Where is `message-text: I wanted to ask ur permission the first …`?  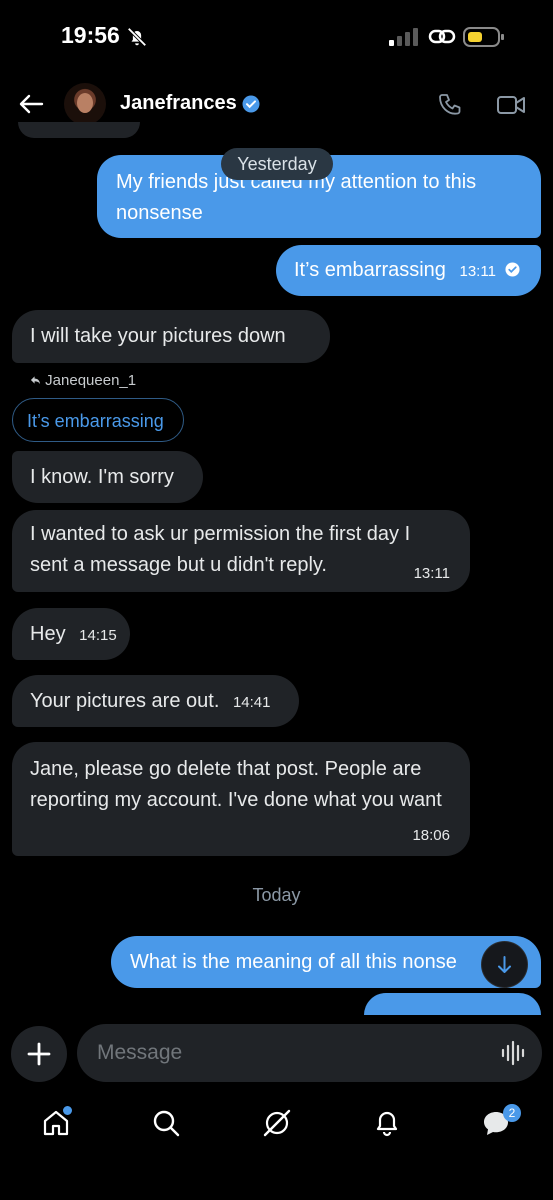
message-text: I wanted to ask ur permission the first … is located at coordinates (220, 549).